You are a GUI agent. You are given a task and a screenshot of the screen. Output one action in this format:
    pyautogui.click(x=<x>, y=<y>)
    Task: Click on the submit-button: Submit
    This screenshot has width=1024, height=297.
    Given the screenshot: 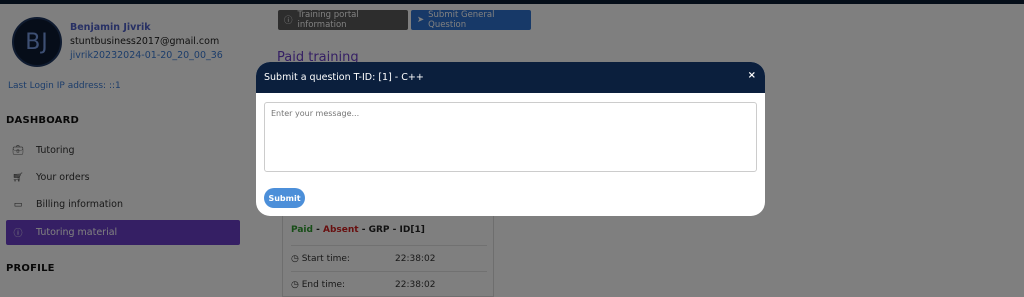 What is the action you would take?
    pyautogui.click(x=284, y=198)
    